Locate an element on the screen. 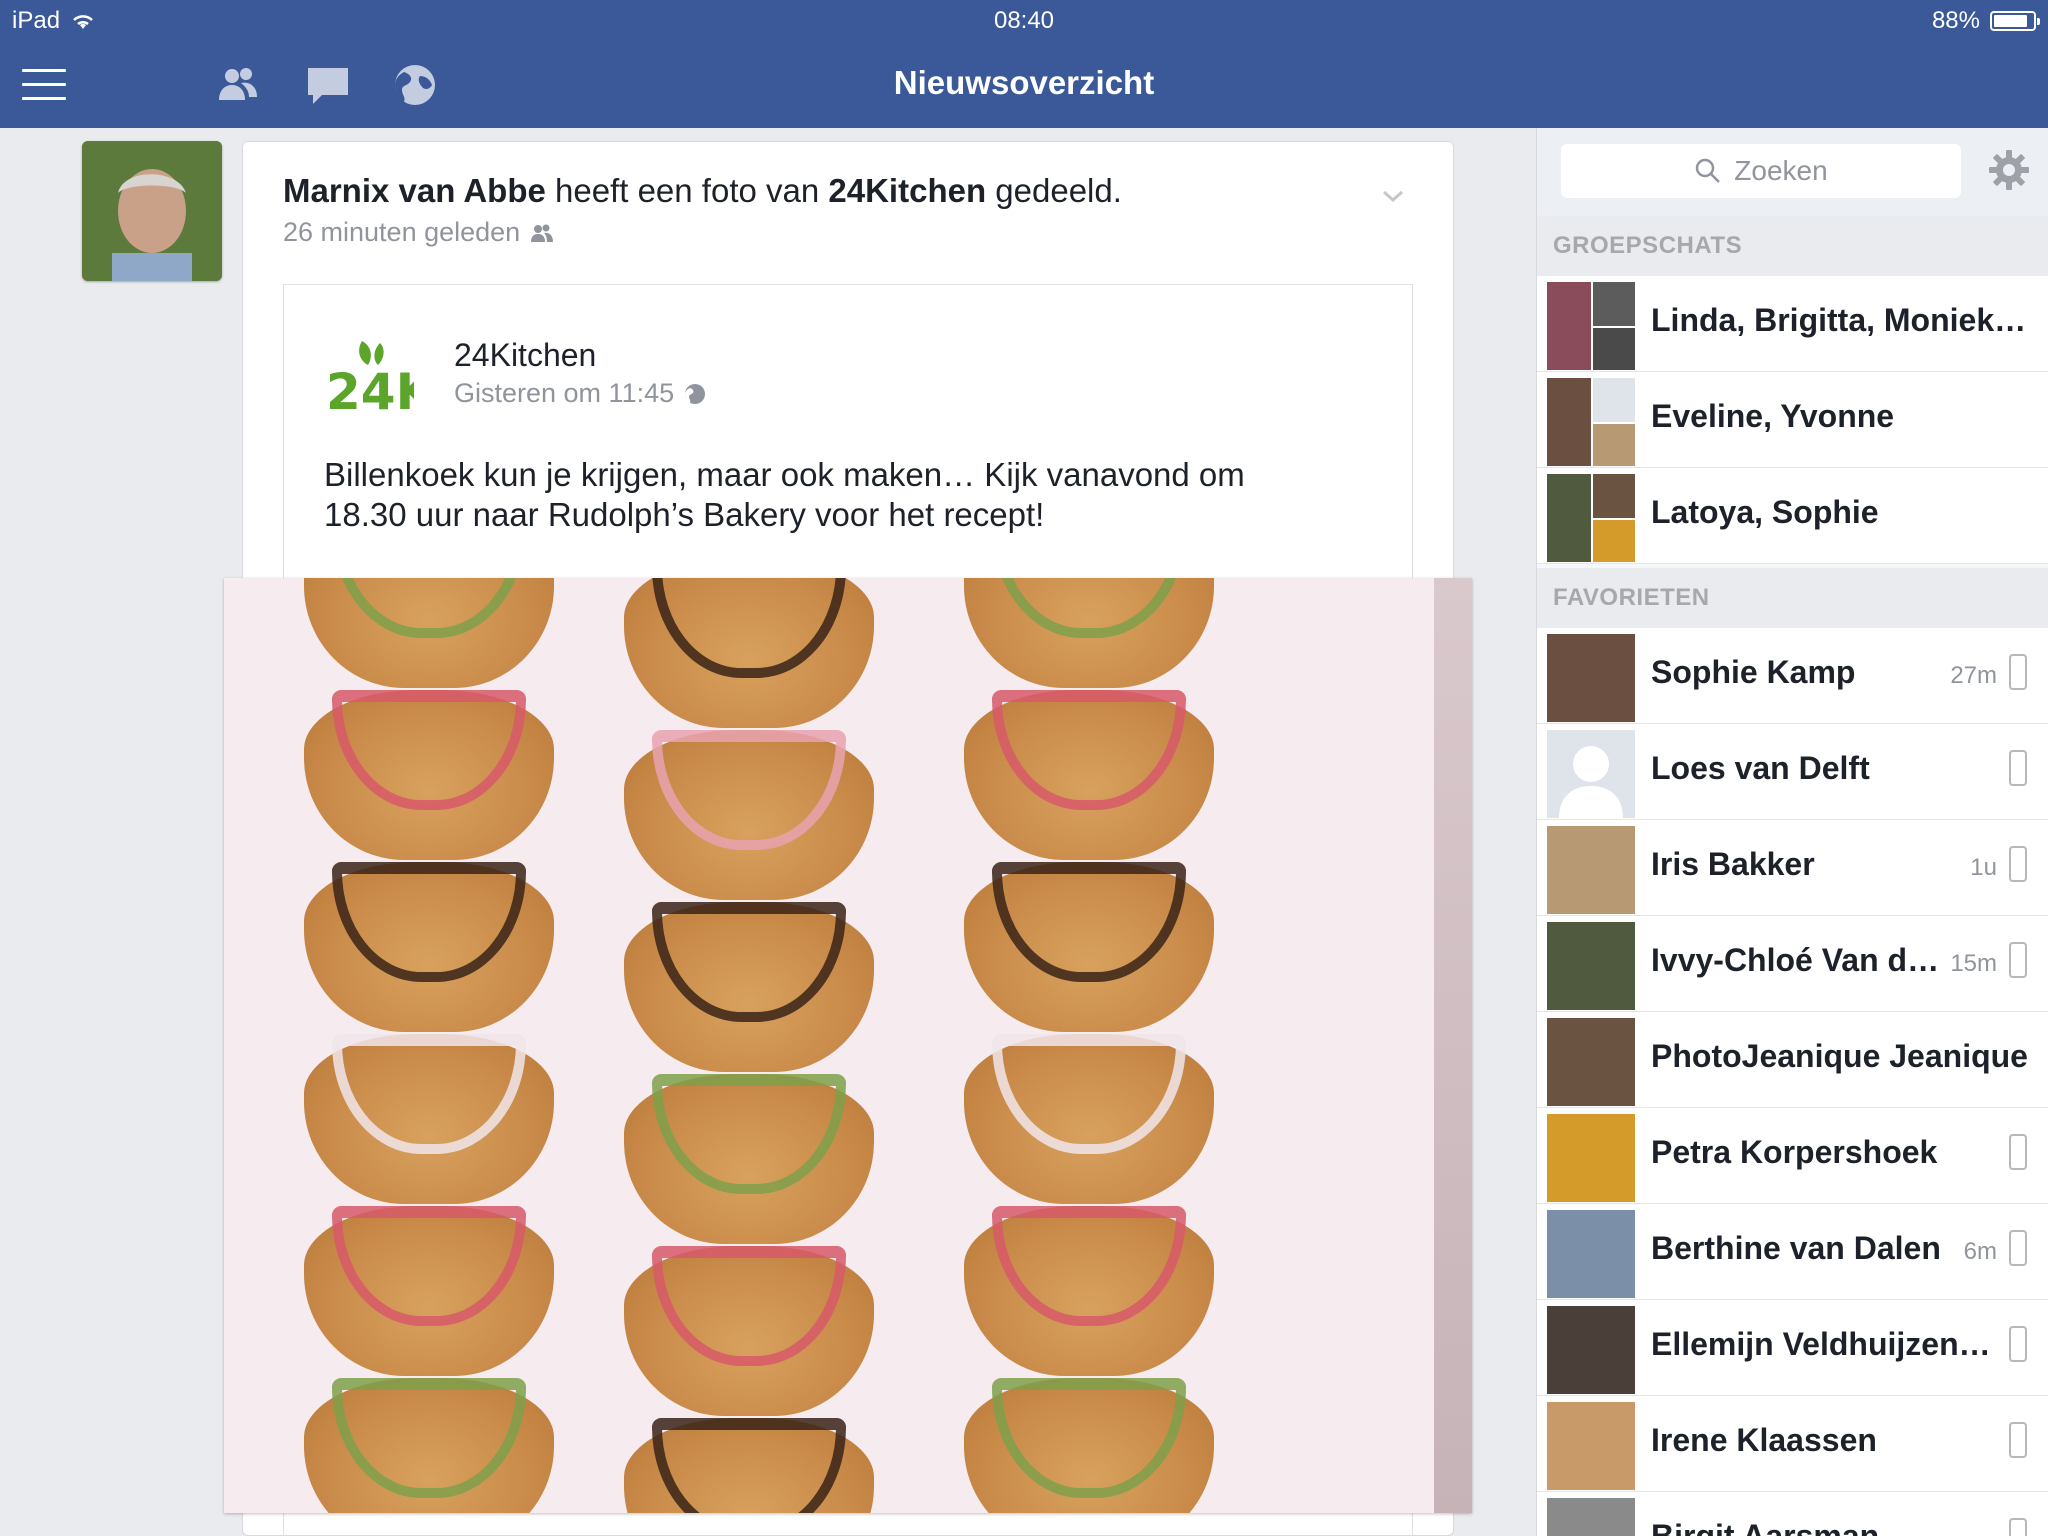 This screenshot has height=1536, width=2048. battery-icon is located at coordinates (2015, 21).